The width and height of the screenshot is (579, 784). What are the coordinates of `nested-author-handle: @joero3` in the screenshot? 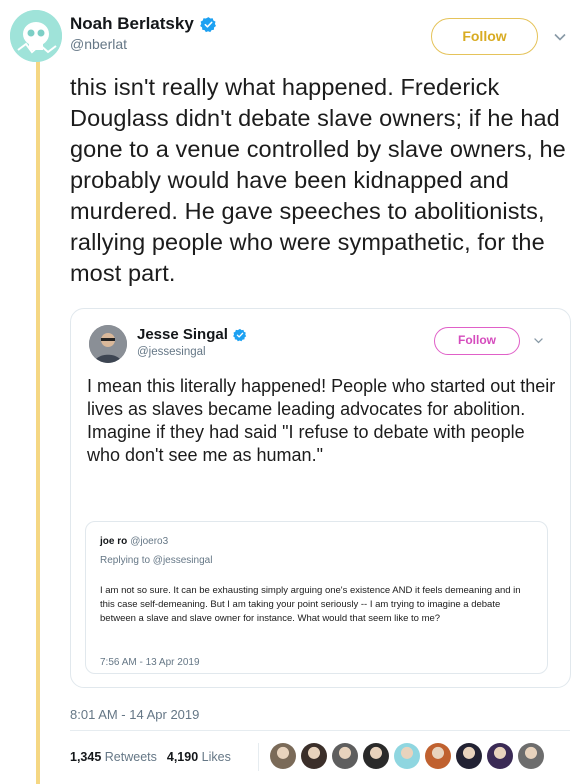 It's located at (149, 541).